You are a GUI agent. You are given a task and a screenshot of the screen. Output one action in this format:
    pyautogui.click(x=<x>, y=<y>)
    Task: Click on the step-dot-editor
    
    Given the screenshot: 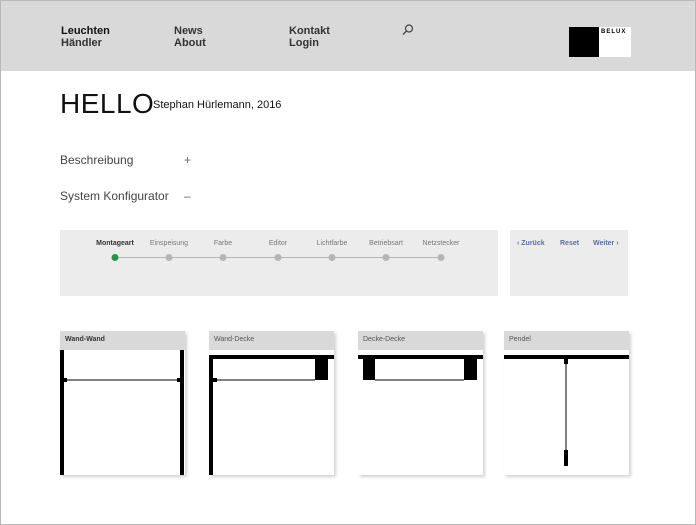 What is the action you would take?
    pyautogui.click(x=278, y=257)
    